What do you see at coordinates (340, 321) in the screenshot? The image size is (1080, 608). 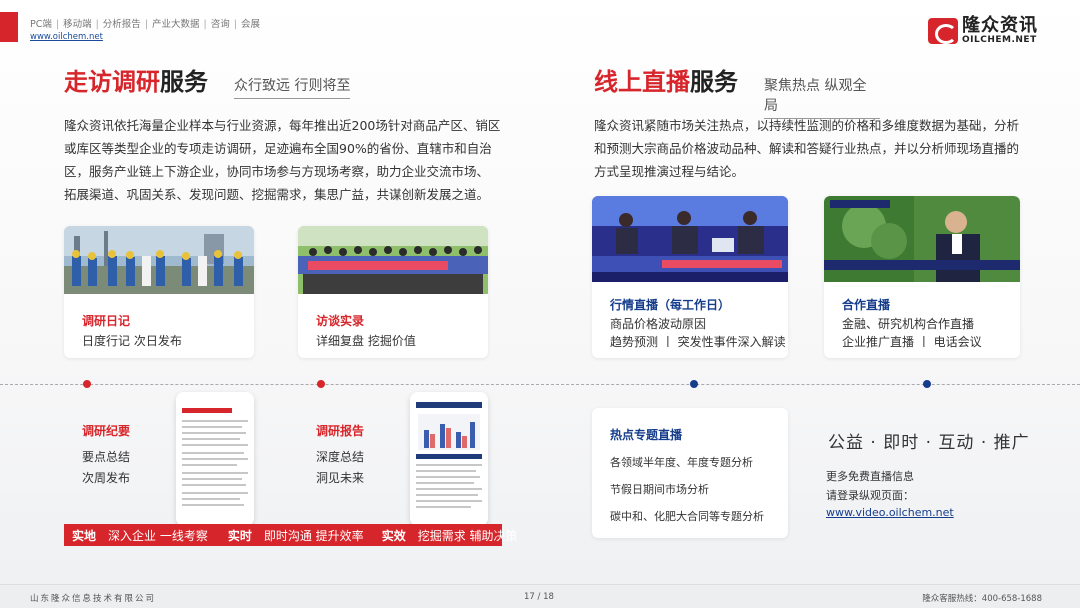 I see `card-title: 访谈实录` at bounding box center [340, 321].